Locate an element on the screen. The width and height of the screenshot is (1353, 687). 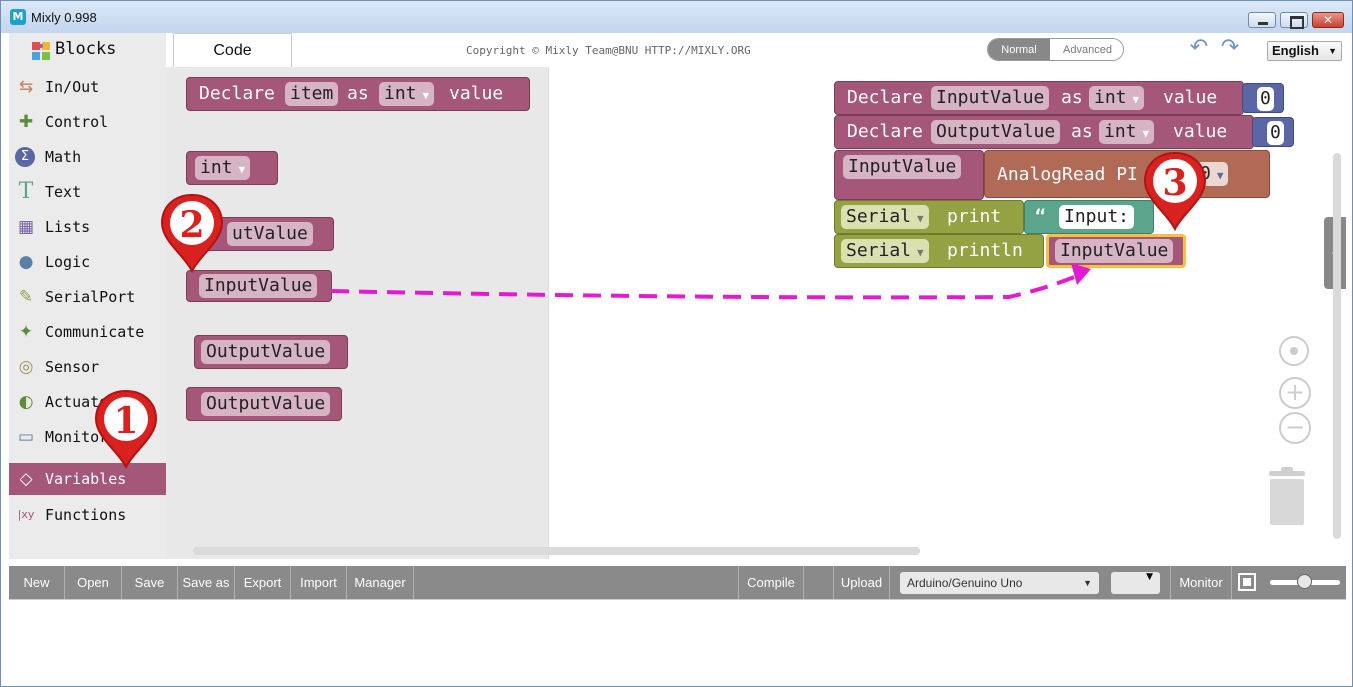
trash-icon is located at coordinates (1287, 497).